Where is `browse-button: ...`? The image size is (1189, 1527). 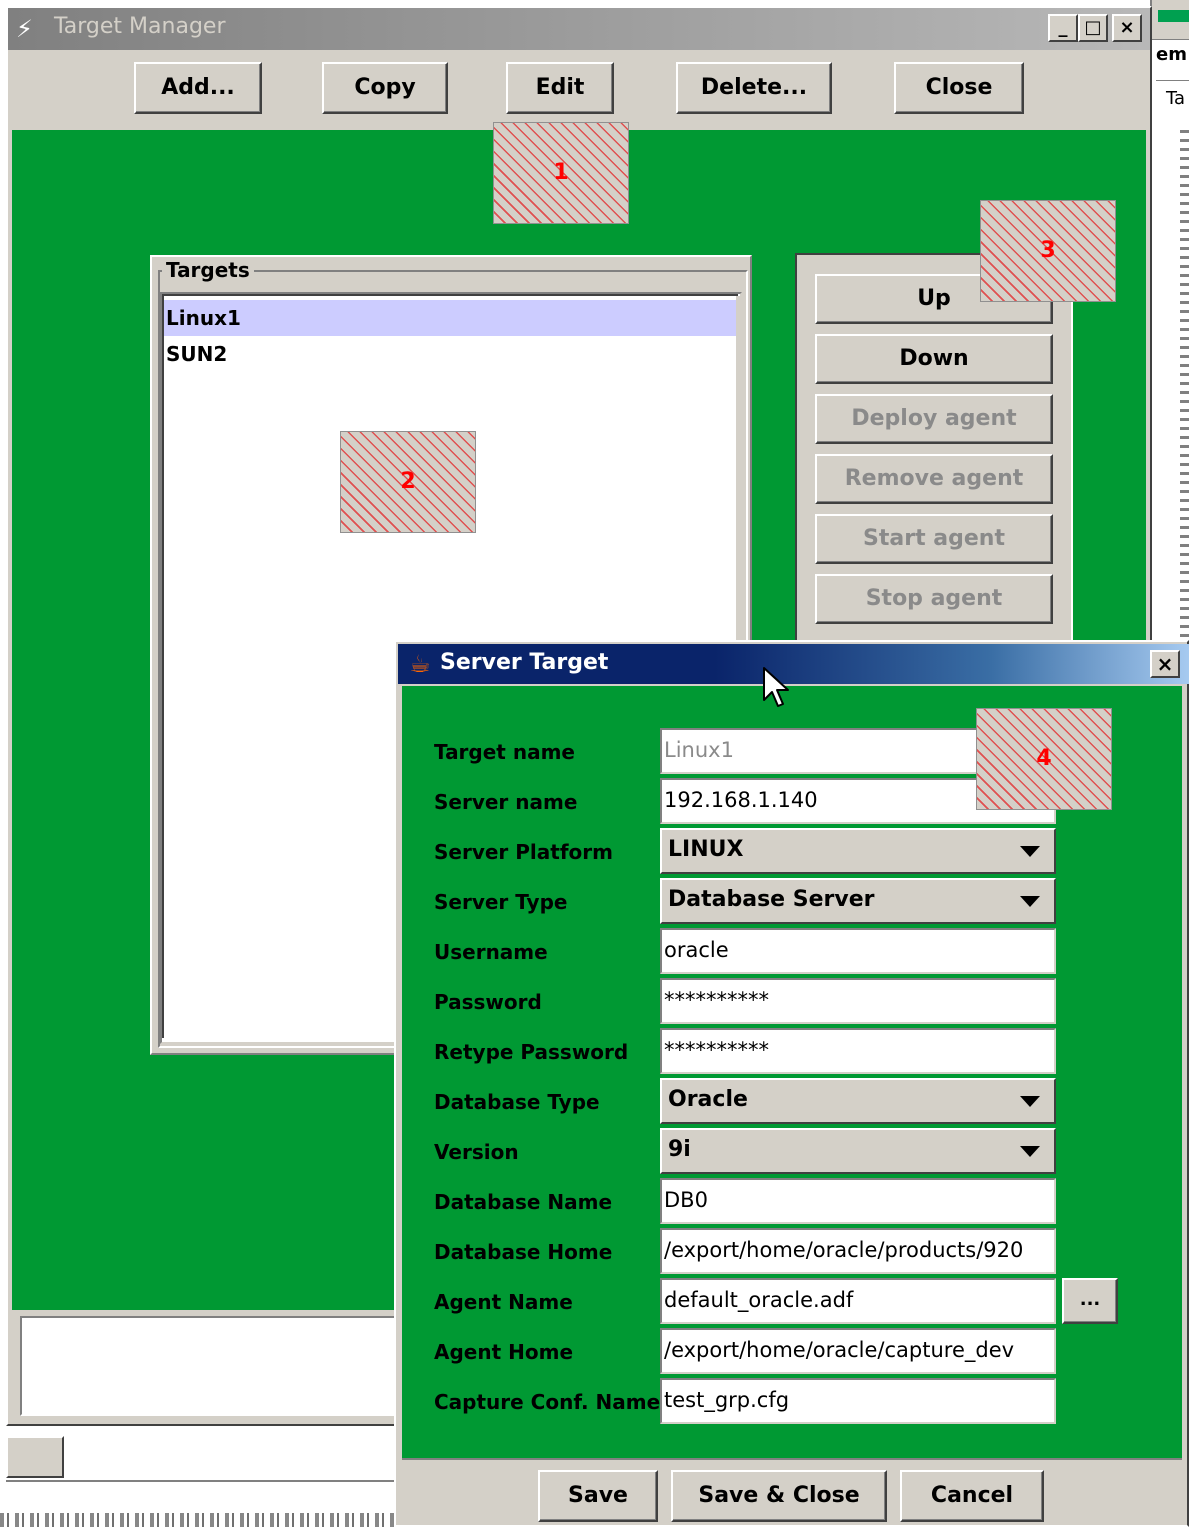
browse-button: ... is located at coordinates (1090, 1301).